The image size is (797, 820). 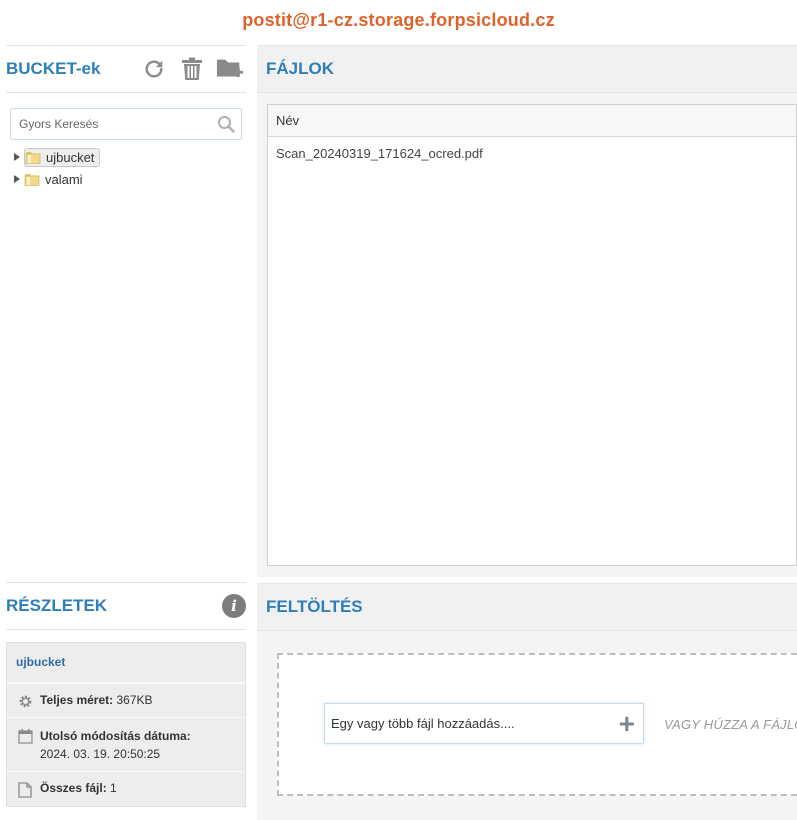 I want to click on buckets-title: BUCKET-ek, so click(x=53, y=68).